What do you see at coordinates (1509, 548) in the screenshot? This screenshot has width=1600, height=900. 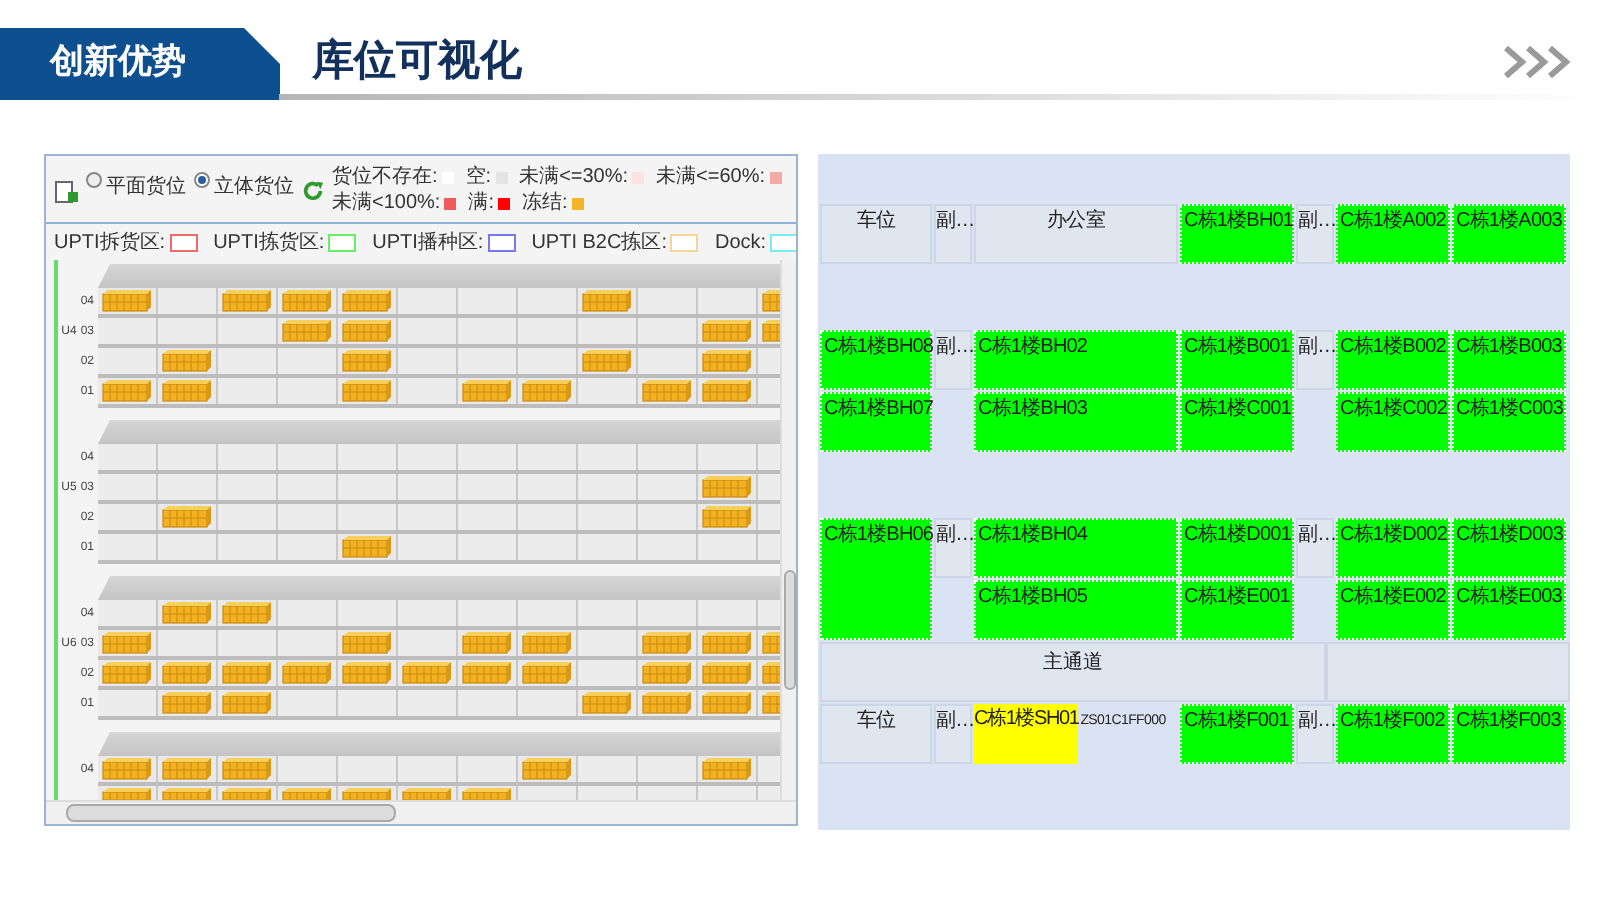 I see `location-slot: C栋1楼D003` at bounding box center [1509, 548].